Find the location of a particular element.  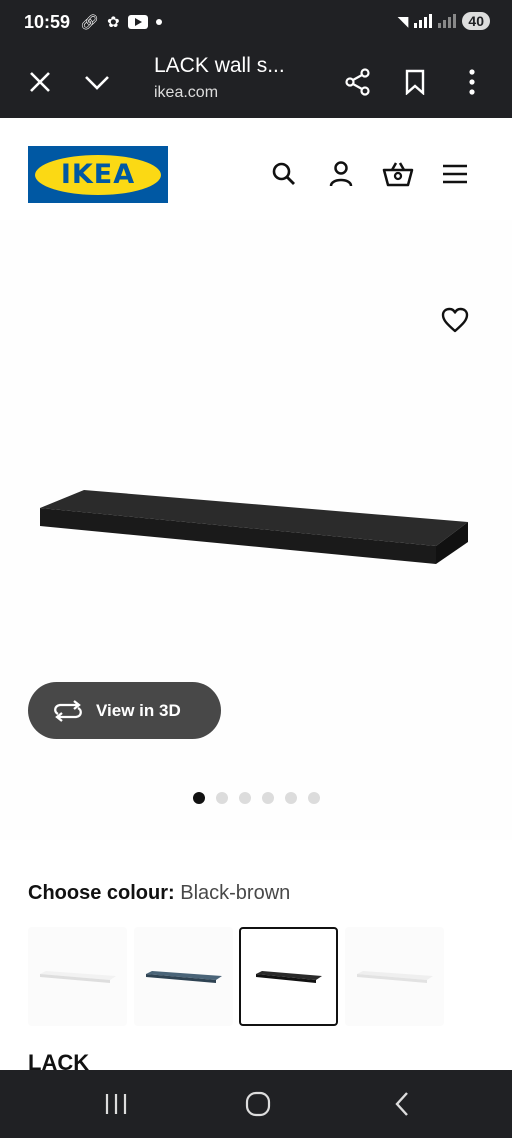

colour-swatch-black-brown is located at coordinates (288, 976).